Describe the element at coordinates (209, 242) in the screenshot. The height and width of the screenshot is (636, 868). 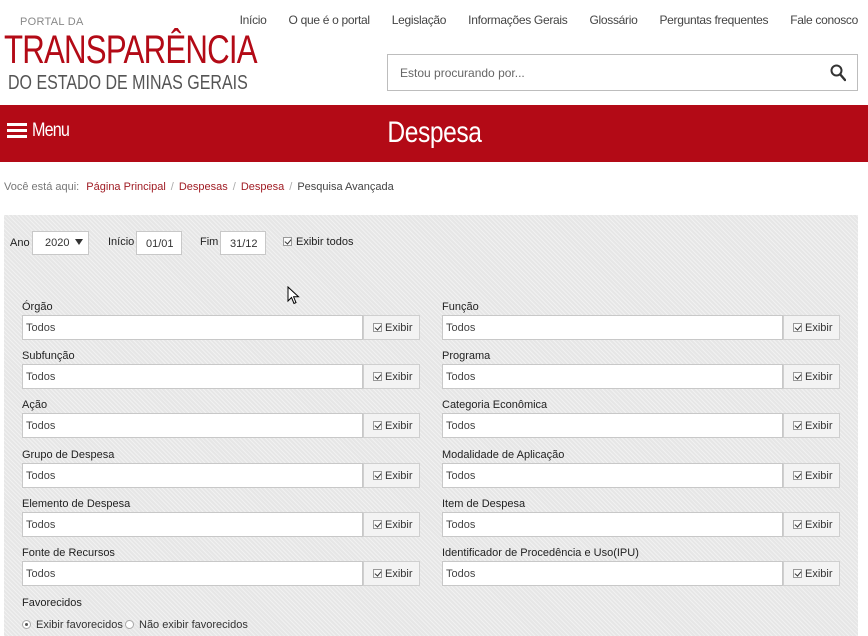
I see `fim-label: Fim` at that location.